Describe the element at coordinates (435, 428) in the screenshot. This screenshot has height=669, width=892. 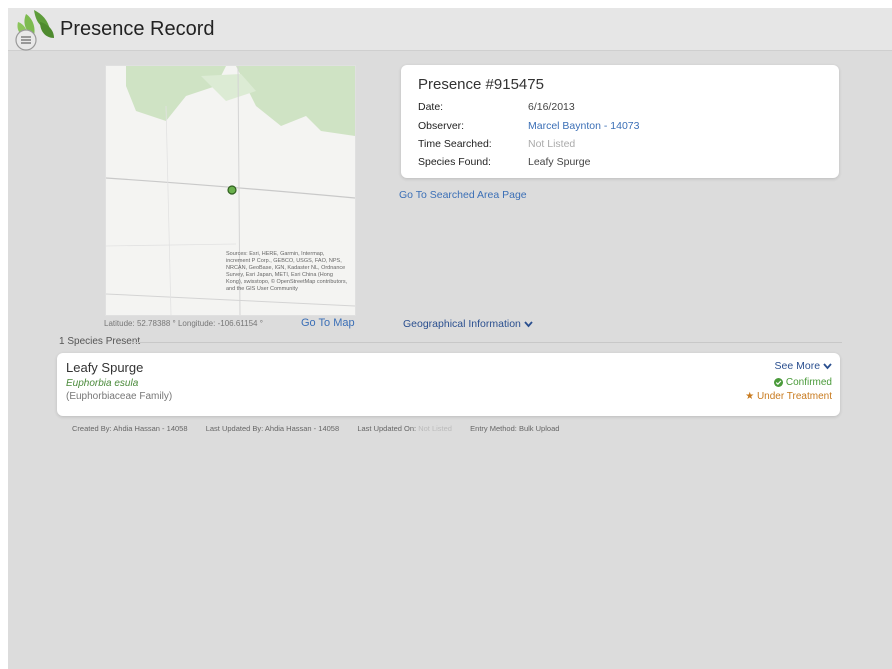
I see `updated-on-value: Not Listed` at that location.